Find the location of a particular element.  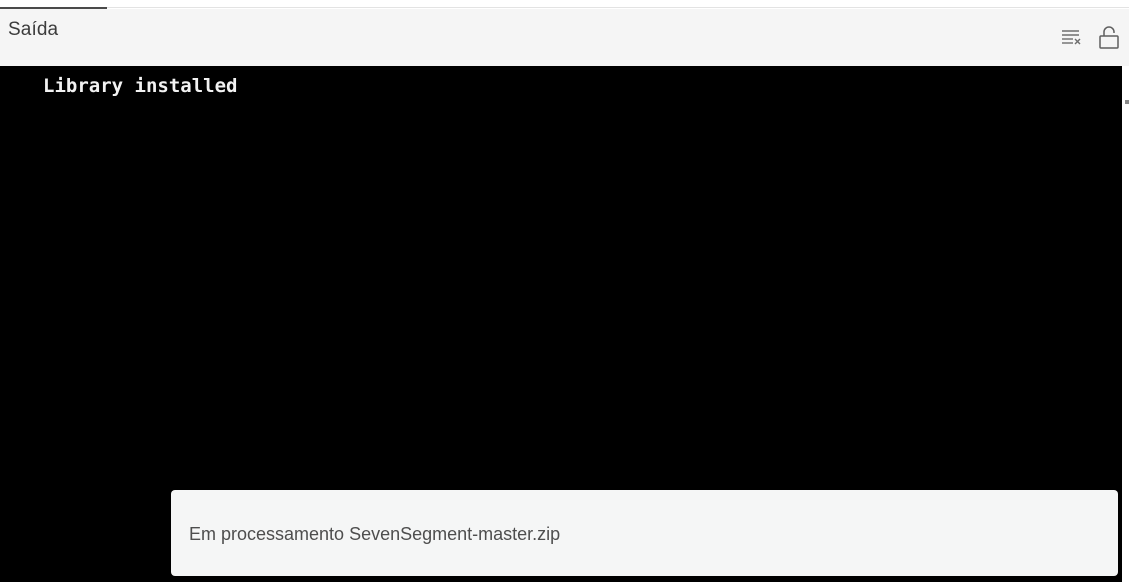

output-line: Library installed is located at coordinates (140, 86).